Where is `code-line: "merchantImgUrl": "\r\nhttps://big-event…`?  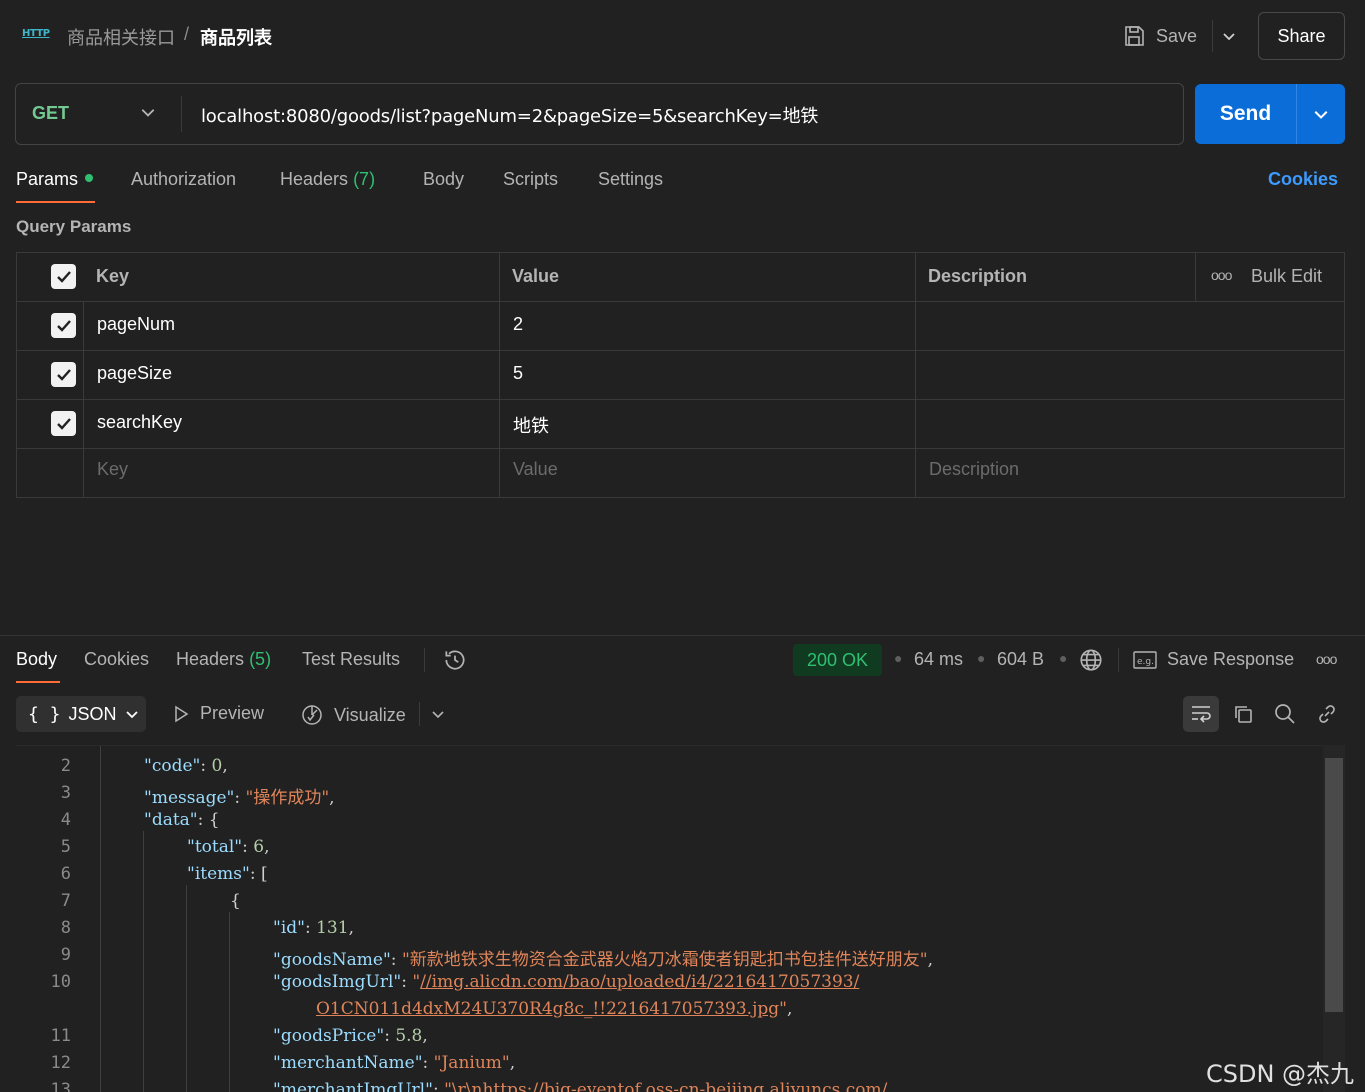 code-line: "merchantImgUrl": "\r\nhttps://big-event… is located at coordinates (580, 1086).